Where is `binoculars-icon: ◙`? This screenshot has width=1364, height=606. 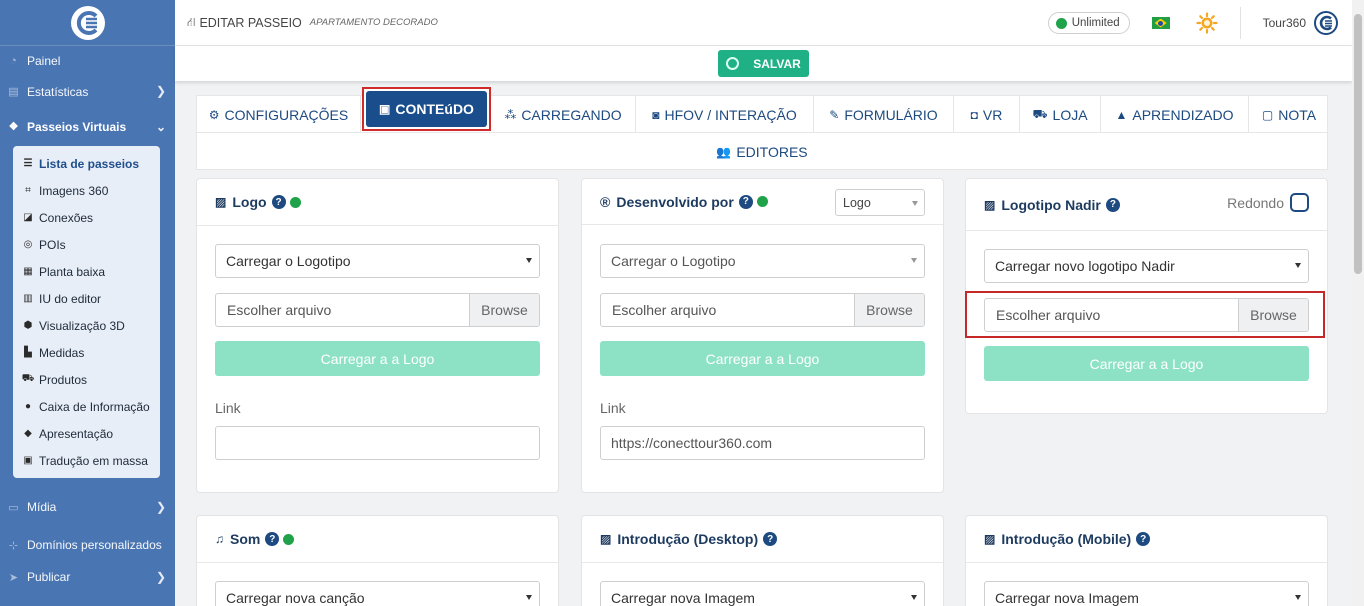
binoculars-icon: ◙ is located at coordinates (656, 114).